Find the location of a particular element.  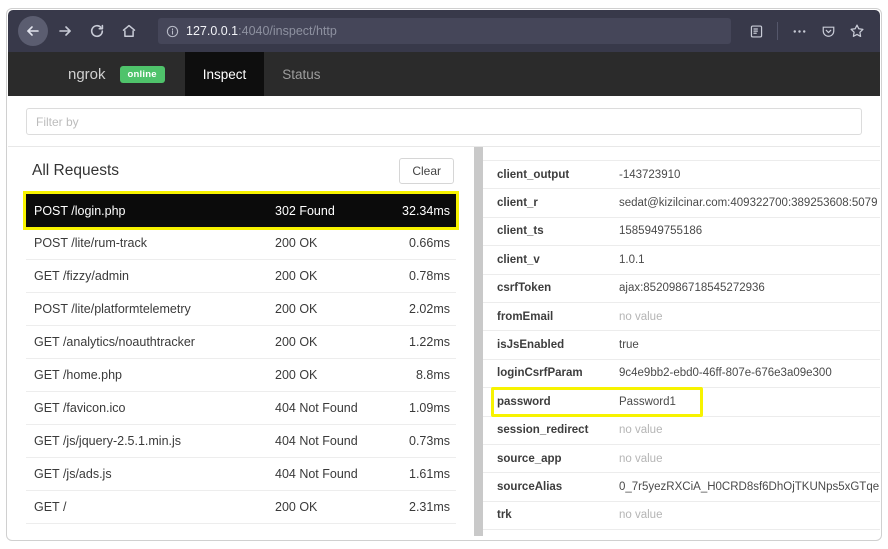

request-duration: 32.34ms is located at coordinates (426, 210).